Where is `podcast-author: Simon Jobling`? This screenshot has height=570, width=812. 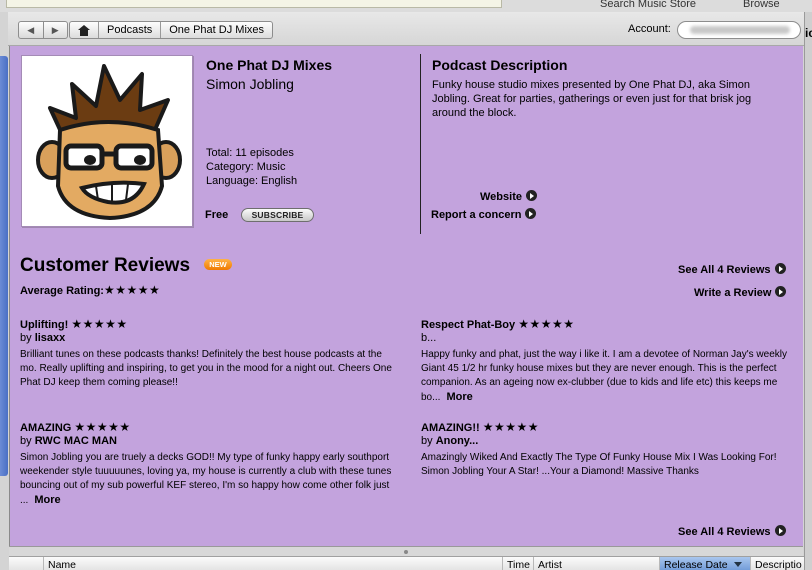
podcast-author: Simon Jobling is located at coordinates (250, 84).